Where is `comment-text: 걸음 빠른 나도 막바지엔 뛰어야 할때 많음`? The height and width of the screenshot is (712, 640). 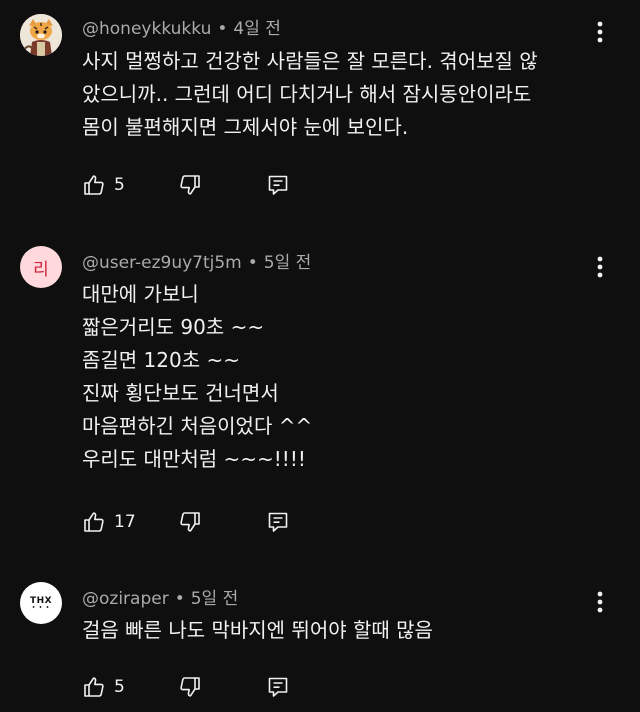 comment-text: 걸음 빠른 나도 막바지엔 뛰어야 할때 많음 is located at coordinates (342, 630).